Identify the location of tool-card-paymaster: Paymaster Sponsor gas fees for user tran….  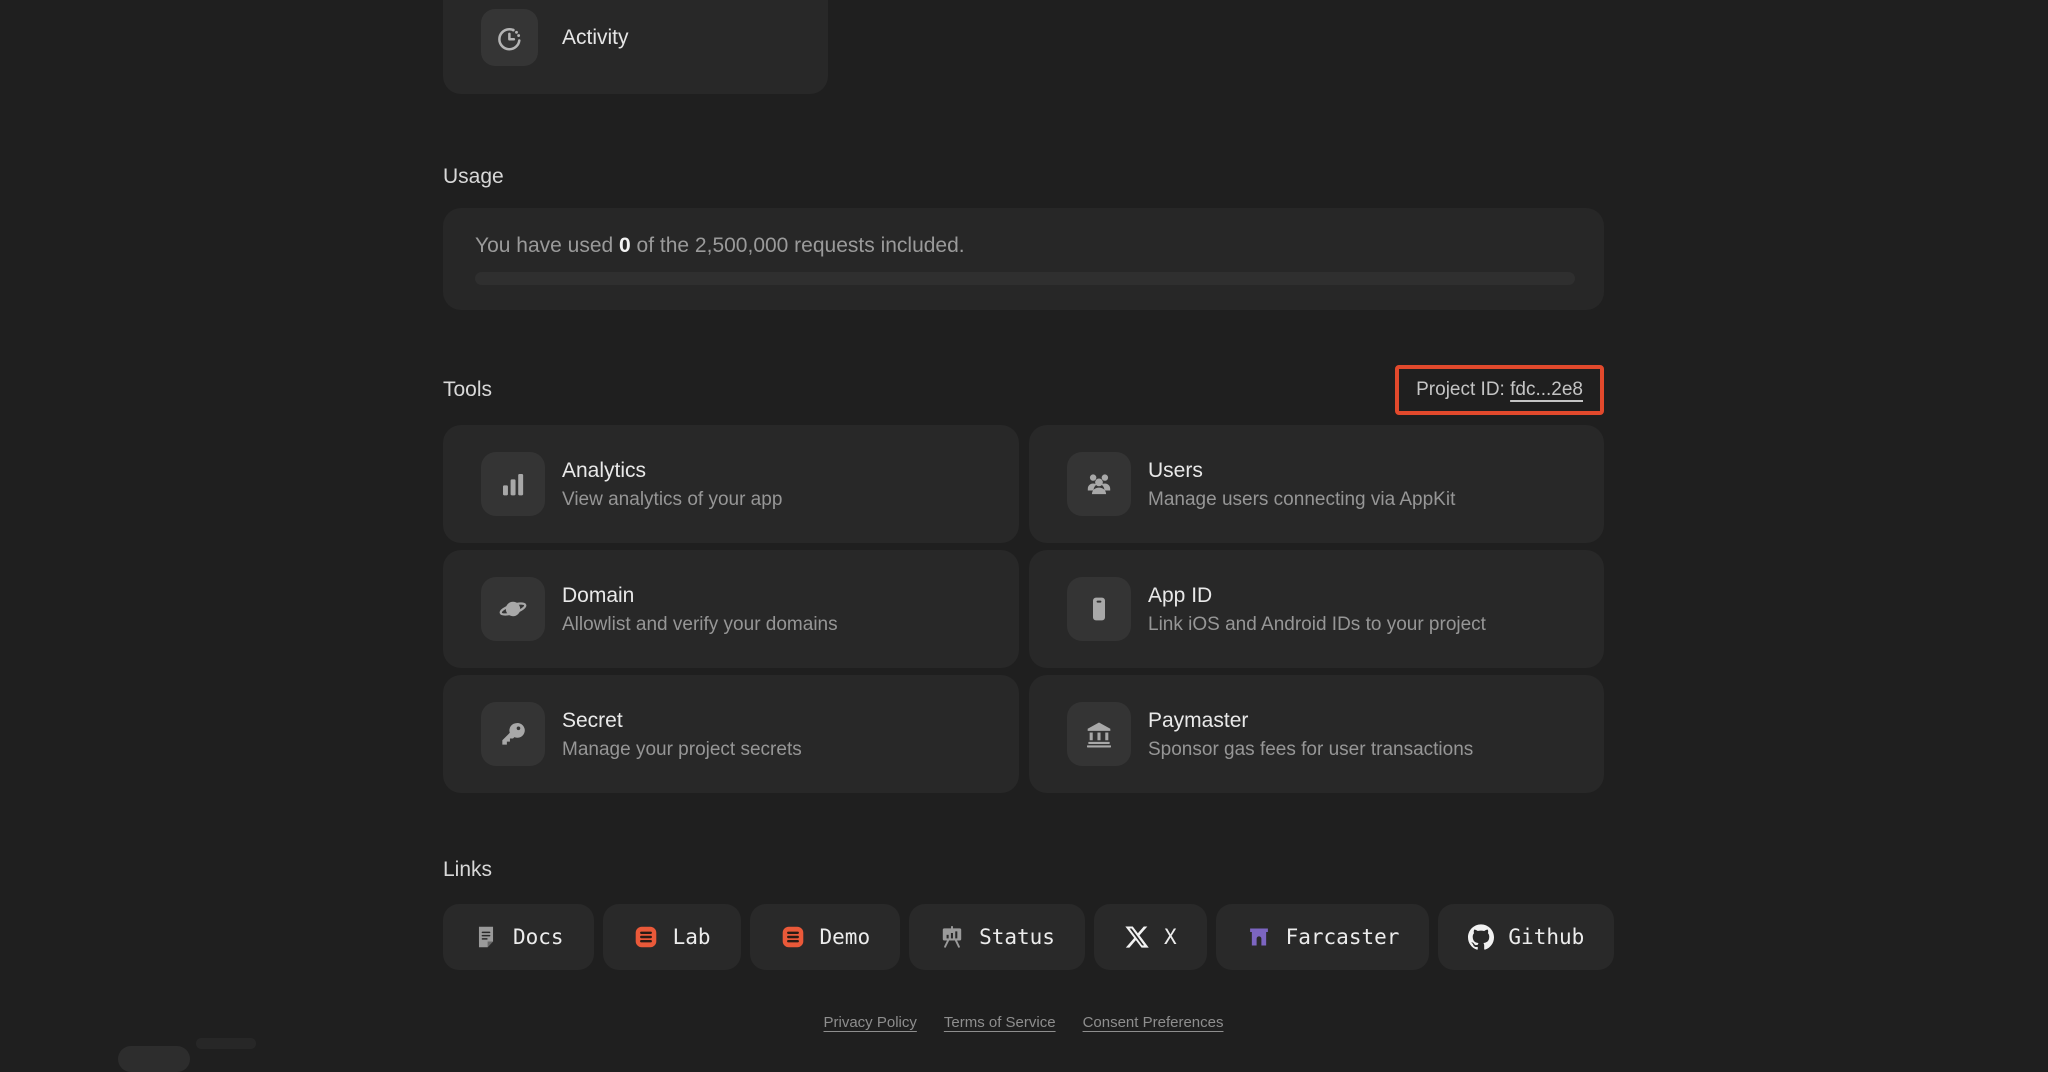
(1316, 734).